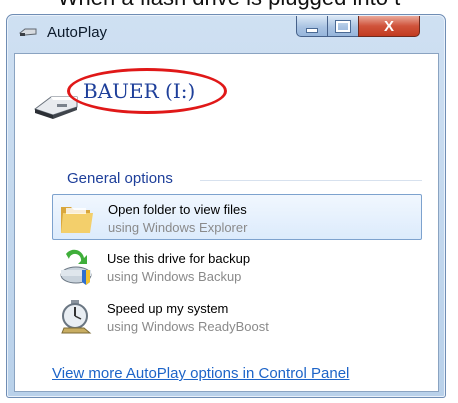 The height and width of the screenshot is (403, 458). I want to click on drive-icon-small, so click(28, 32).